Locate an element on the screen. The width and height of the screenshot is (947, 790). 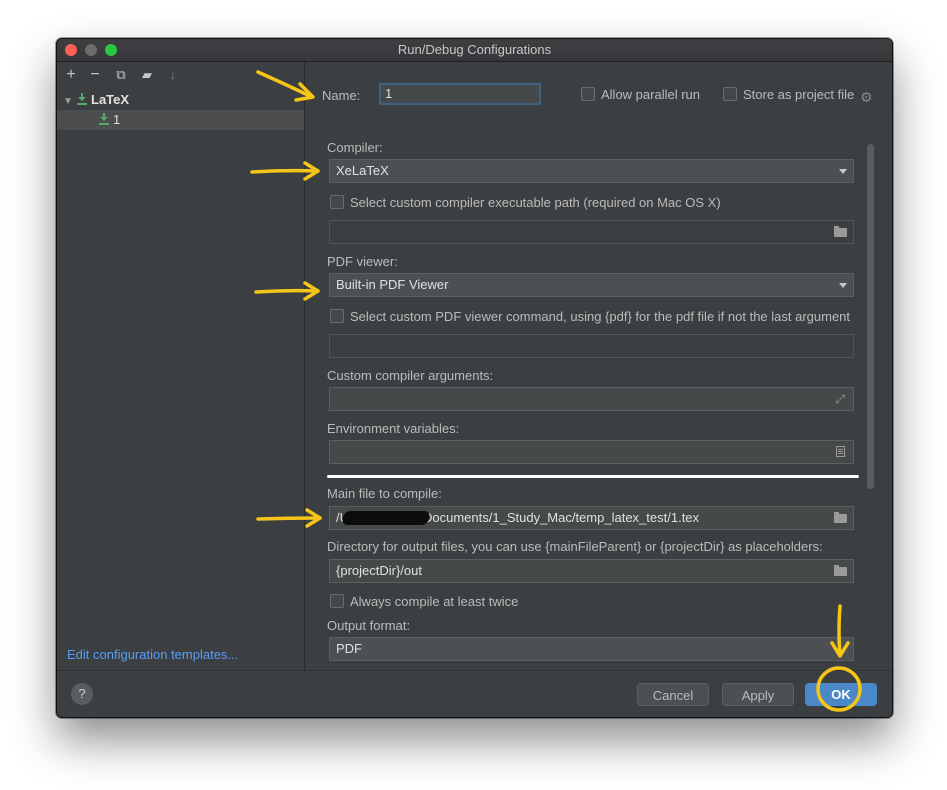
tree-item-label: 1 is located at coordinates (117, 119).